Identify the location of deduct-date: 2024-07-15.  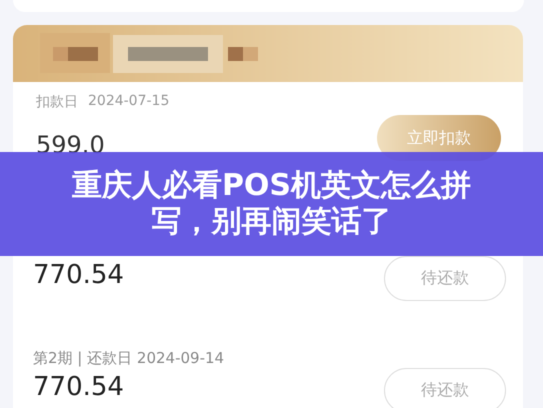
(129, 102).